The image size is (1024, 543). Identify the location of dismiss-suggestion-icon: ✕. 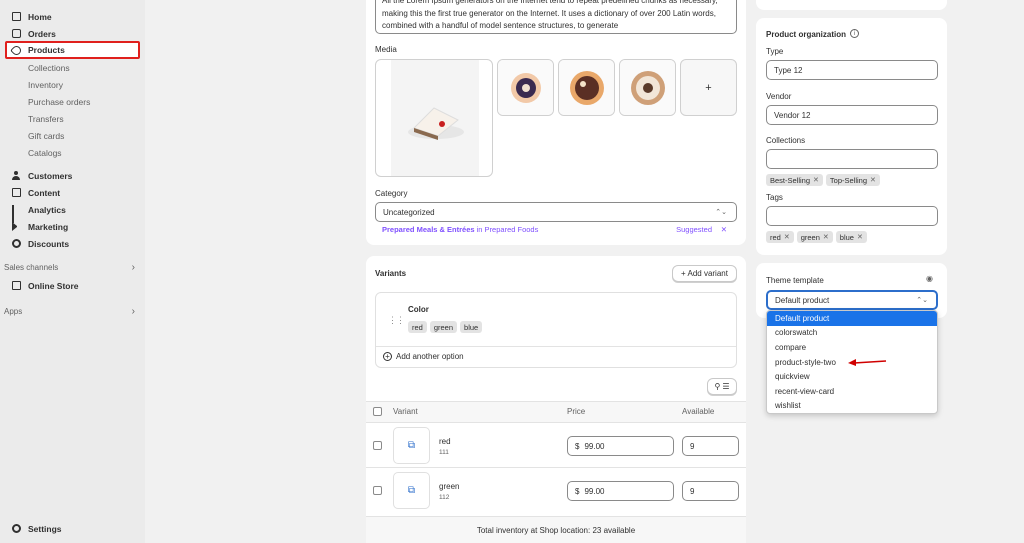
(724, 229).